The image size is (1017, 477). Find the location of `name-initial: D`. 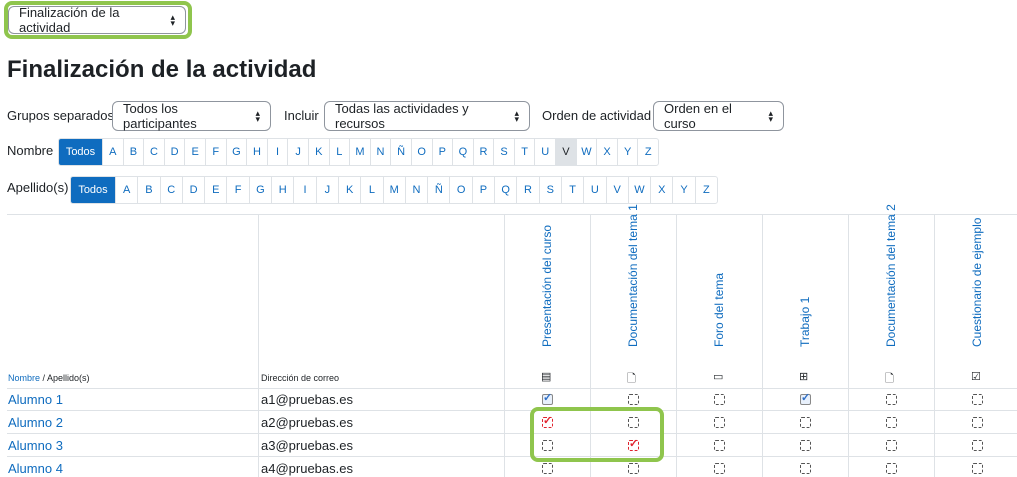

name-initial: D is located at coordinates (174, 152).